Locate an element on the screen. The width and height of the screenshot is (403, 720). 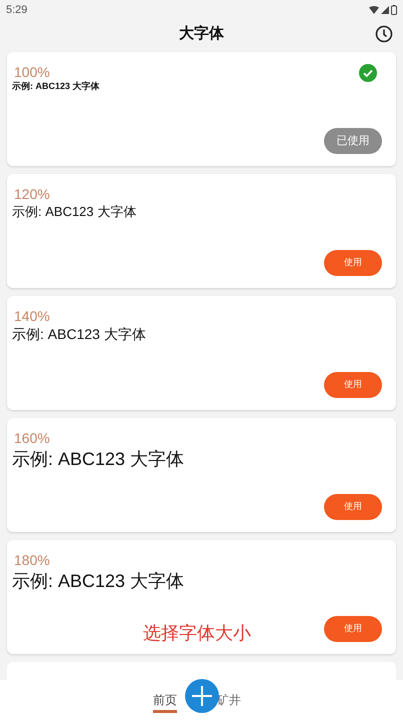
use-button: 已使用 is located at coordinates (353, 141).